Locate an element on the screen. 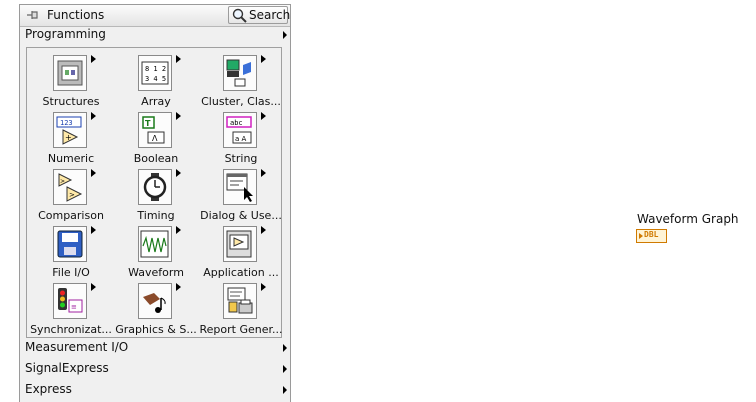  svg-text: 3 4 5 is located at coordinates (155, 79).